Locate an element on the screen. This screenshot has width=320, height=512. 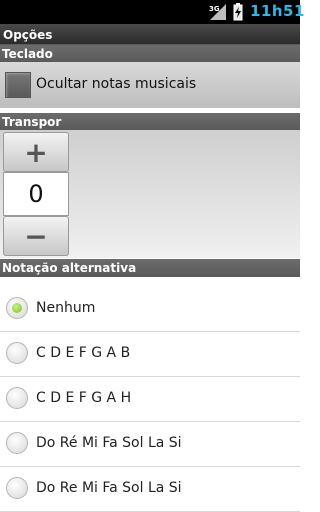
section-header-transpose: Transpor is located at coordinates (150, 122).